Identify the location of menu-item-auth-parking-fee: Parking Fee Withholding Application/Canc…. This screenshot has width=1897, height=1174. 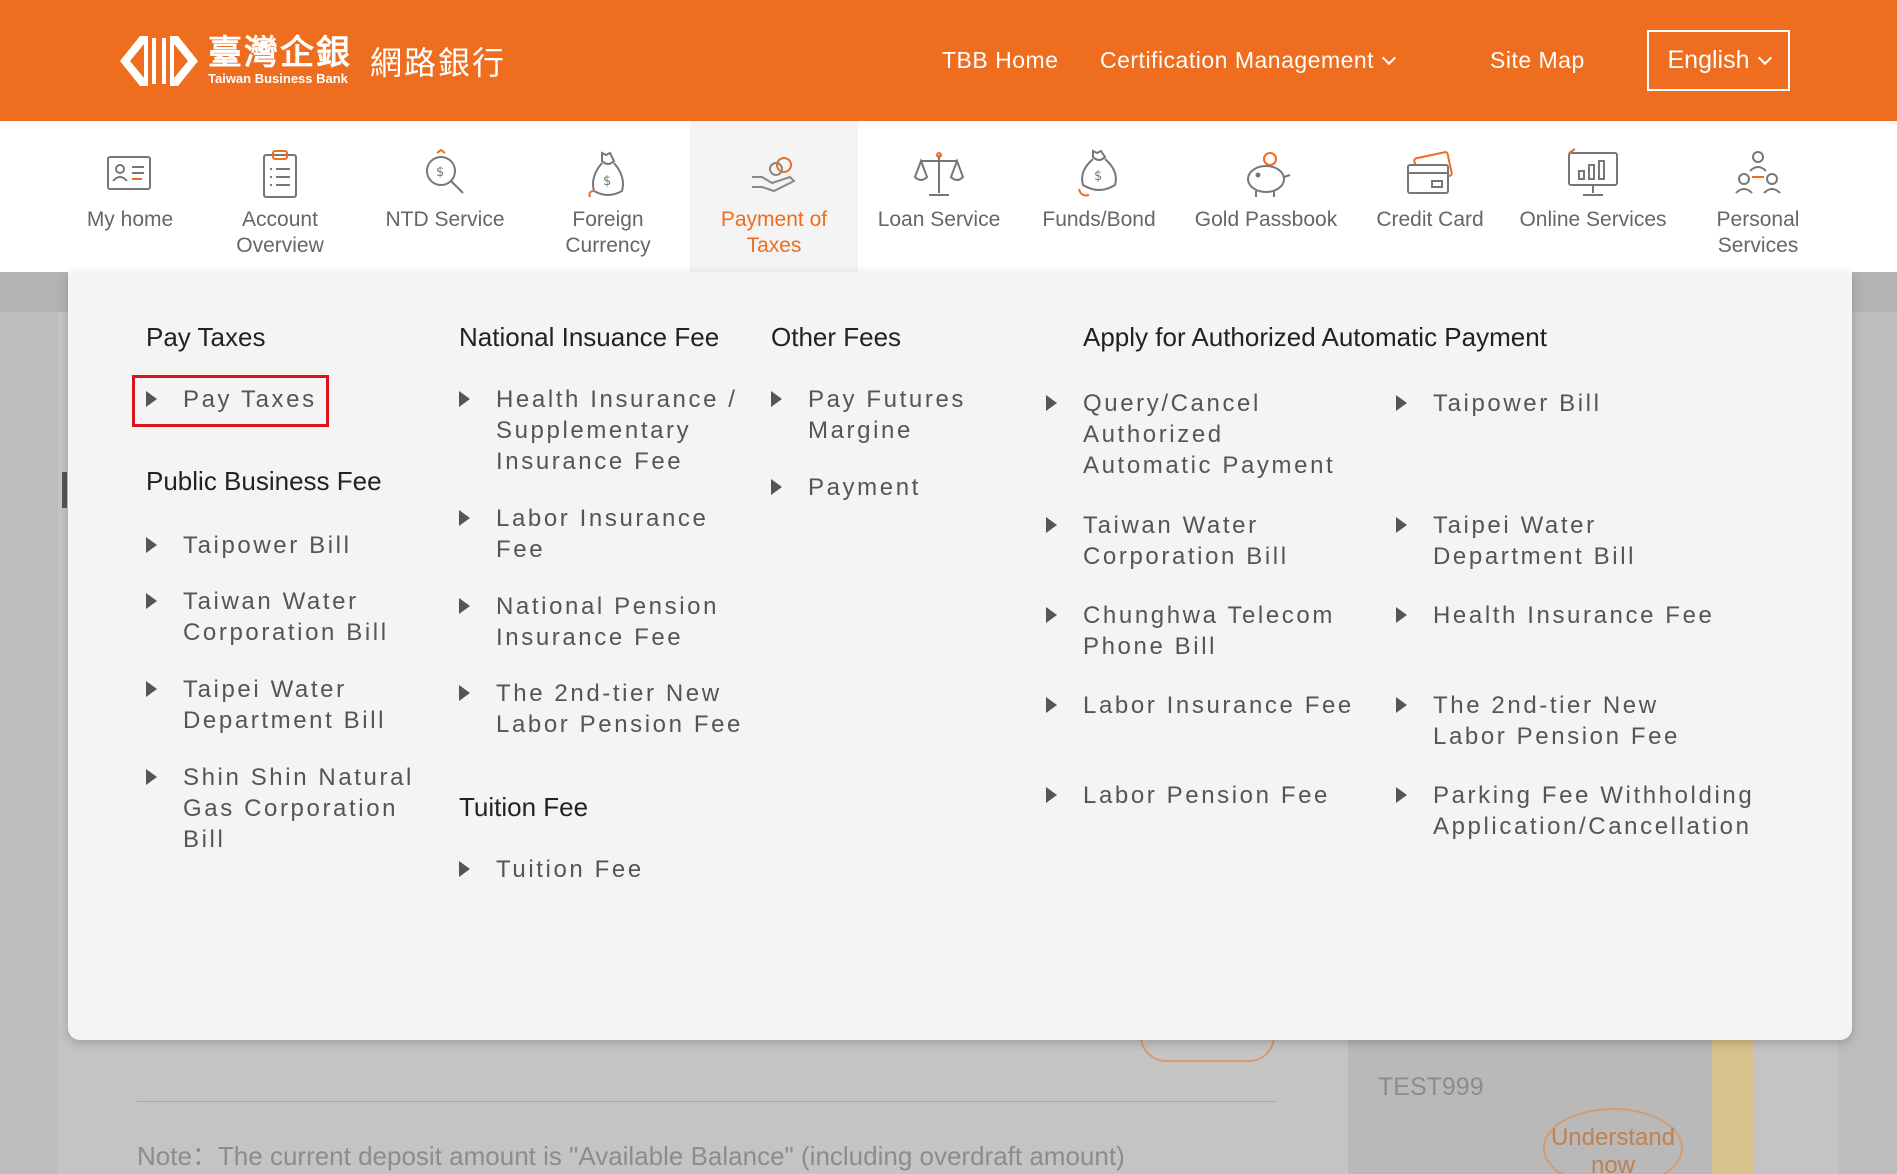
(1575, 811).